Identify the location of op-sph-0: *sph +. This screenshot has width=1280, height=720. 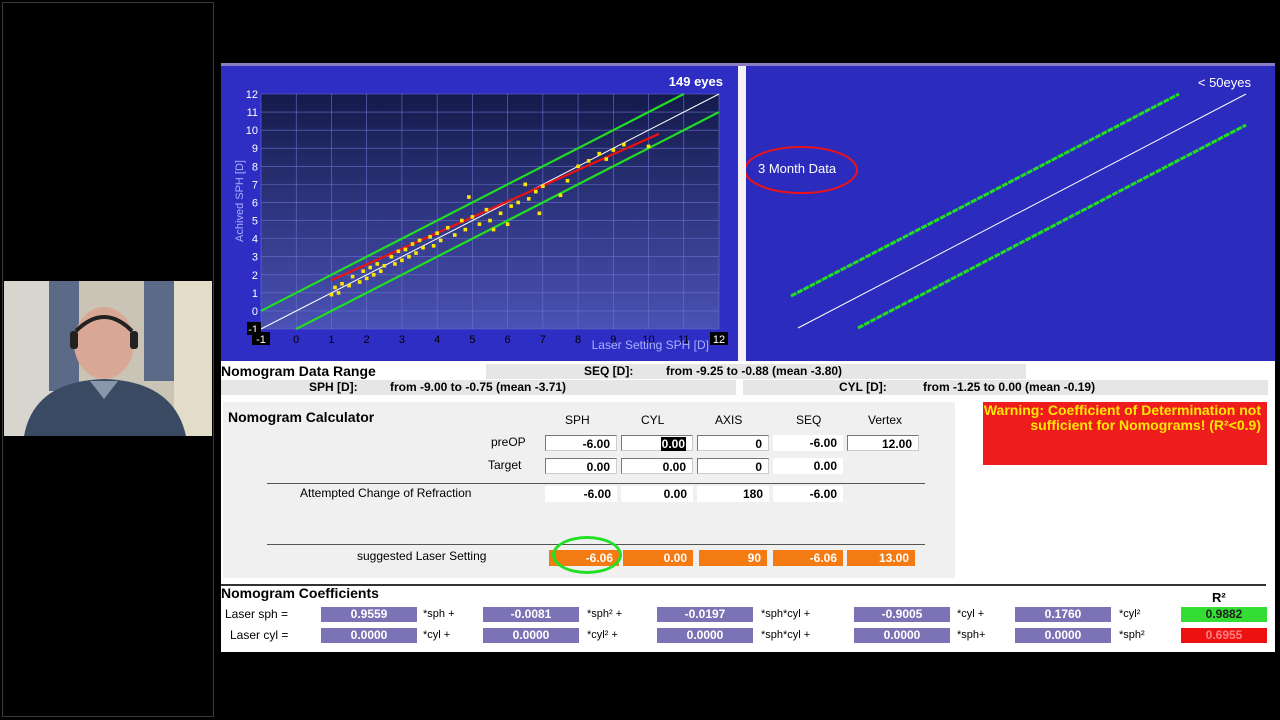
(439, 614).